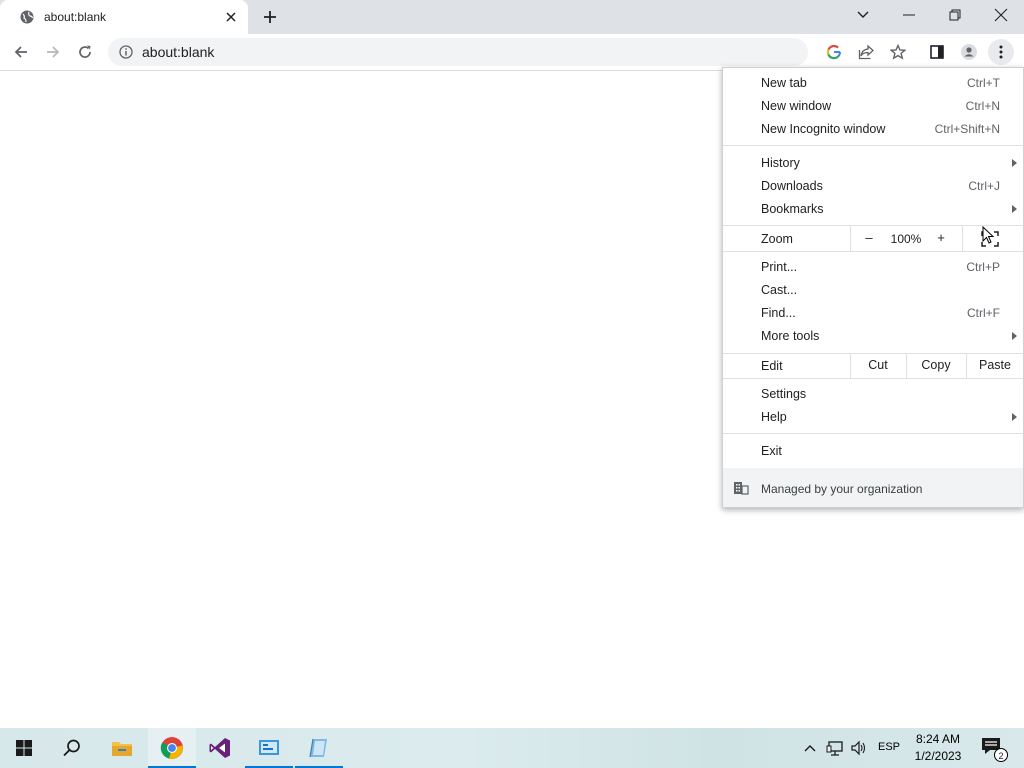  Describe the element at coordinates (873, 83) in the screenshot. I see `menu-item-new-tab: New tab Ctrl+T` at that location.